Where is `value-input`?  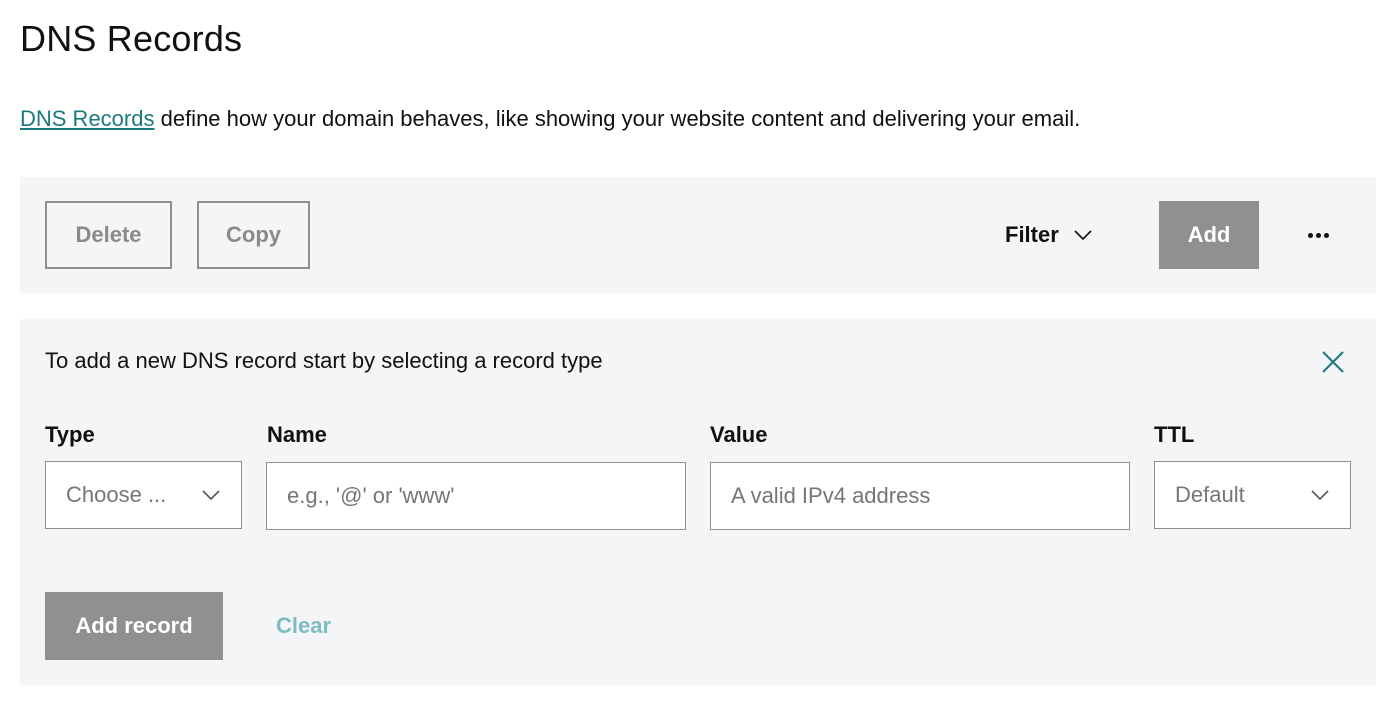
value-input is located at coordinates (920, 496).